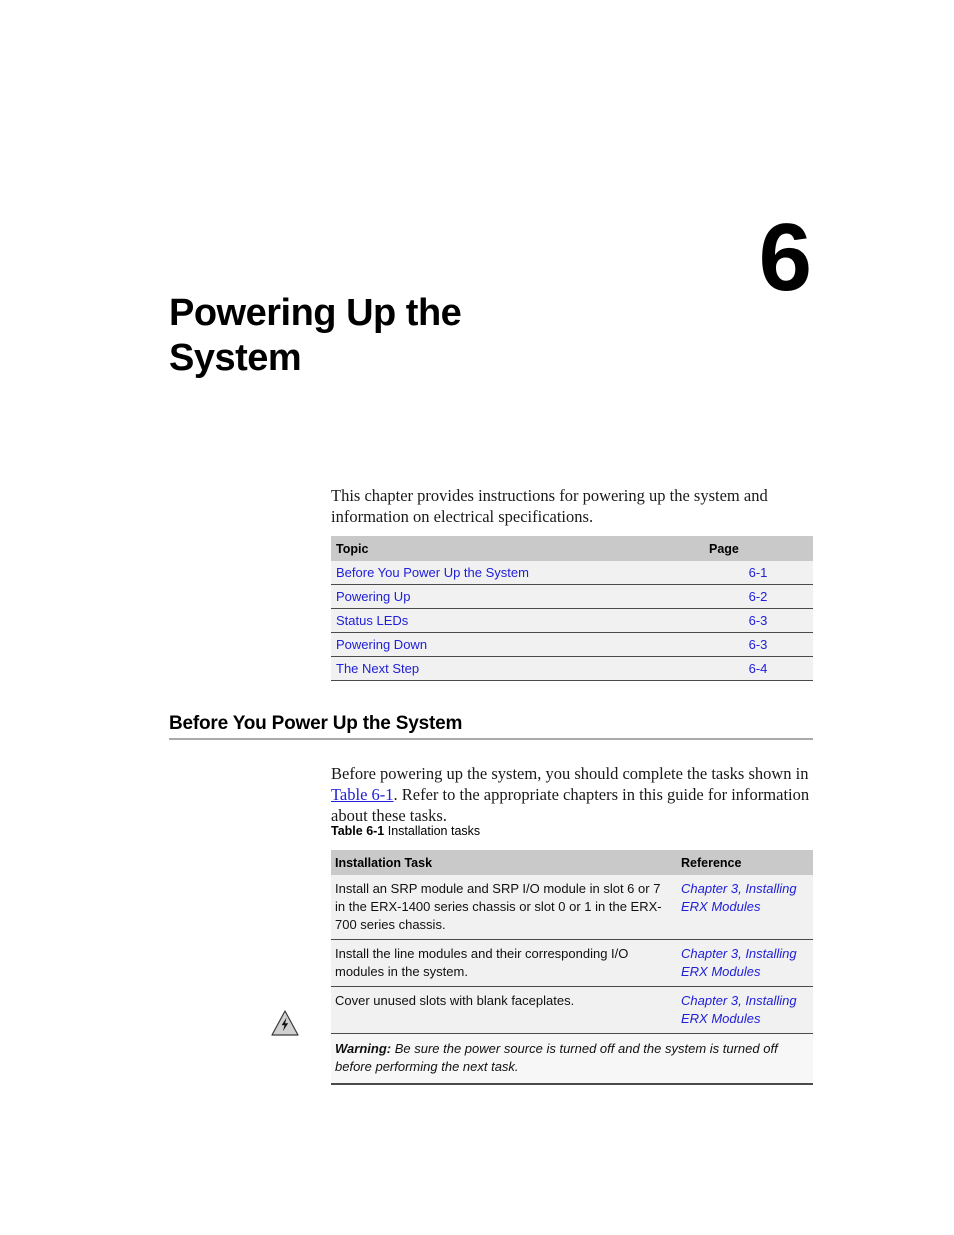  I want to click on topics-table-head: Topic Page, so click(572, 548).